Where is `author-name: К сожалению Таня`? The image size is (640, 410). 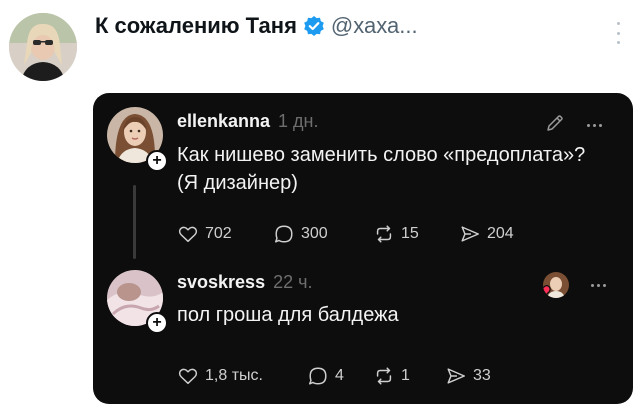 author-name: К сожалению Таня is located at coordinates (196, 26).